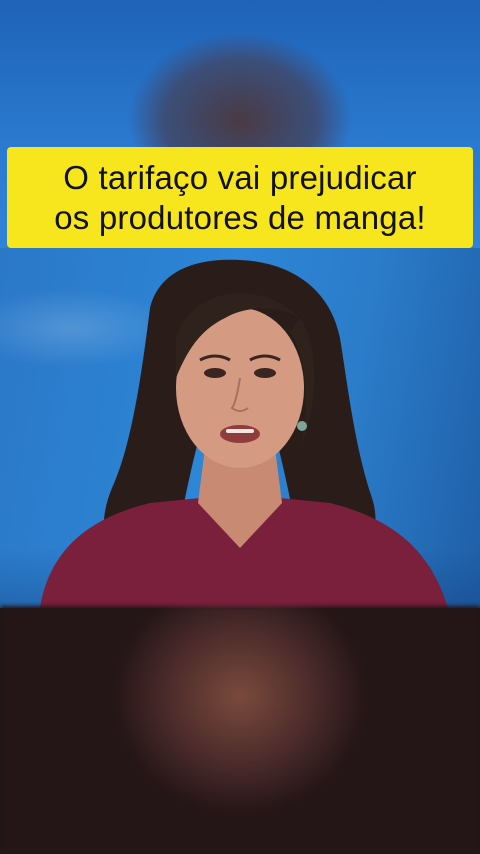 The height and width of the screenshot is (854, 480). I want to click on caption-line-2: os produtores de manga!, so click(240, 217).